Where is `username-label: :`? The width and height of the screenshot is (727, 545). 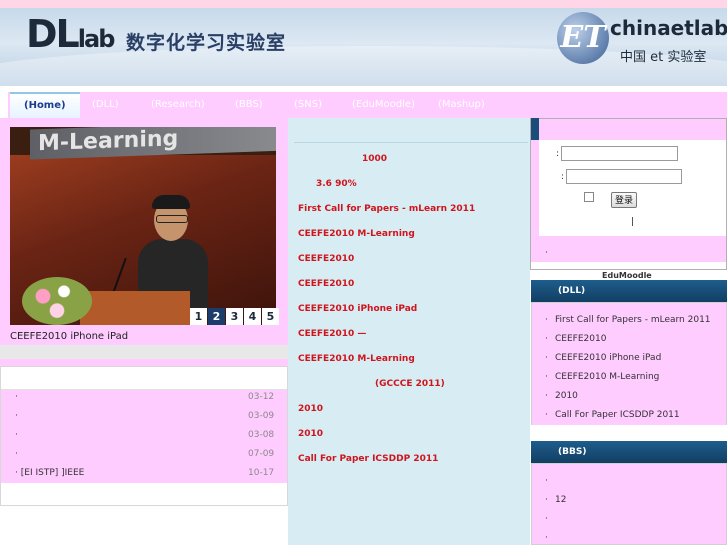
username-label: : is located at coordinates (558, 154).